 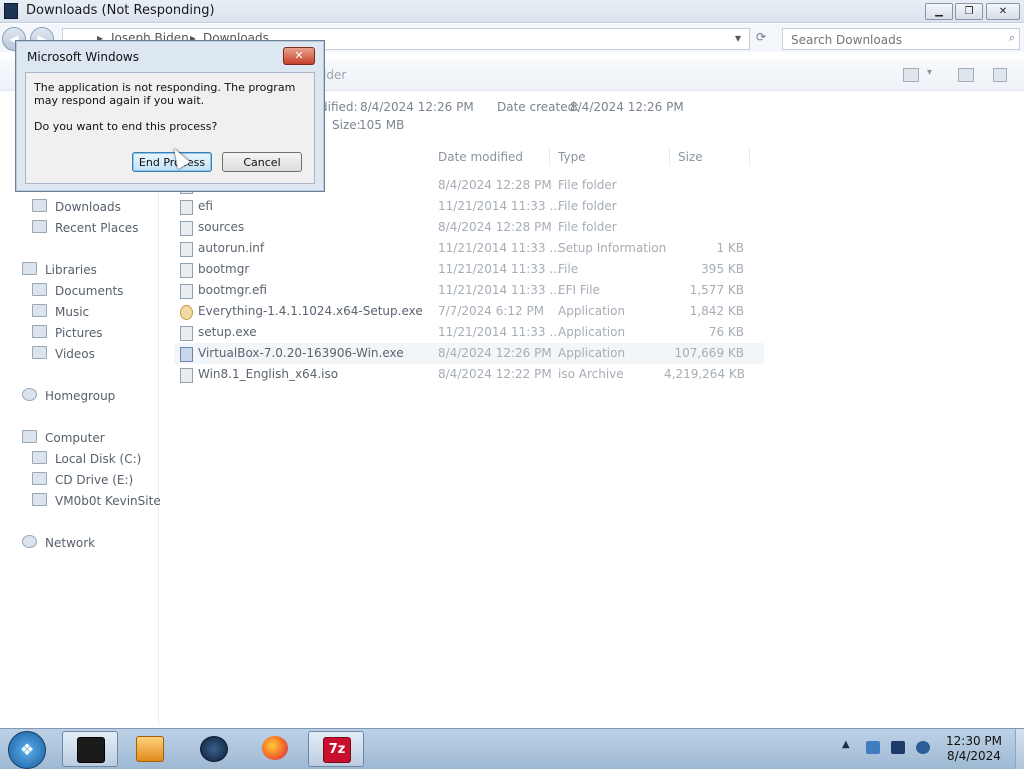 I want to click on cd-drive-icon, so click(x=39, y=478).